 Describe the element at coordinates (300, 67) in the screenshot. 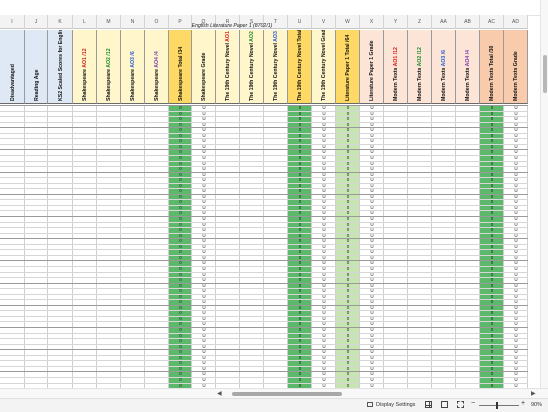

I see `header-cell-u: The 19th Century Novel Total /30` at that location.